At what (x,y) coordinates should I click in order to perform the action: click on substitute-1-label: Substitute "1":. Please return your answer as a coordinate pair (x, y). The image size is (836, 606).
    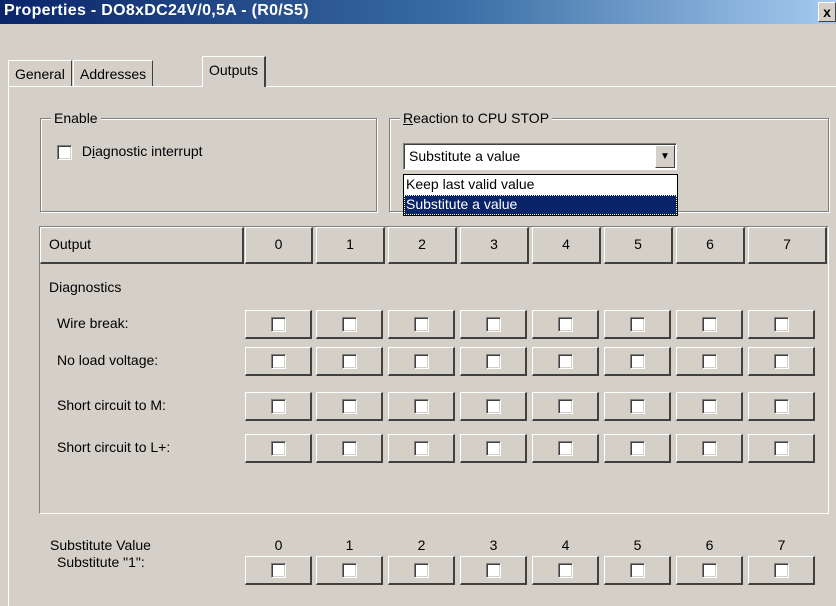
    Looking at the image, I should click on (101, 562).